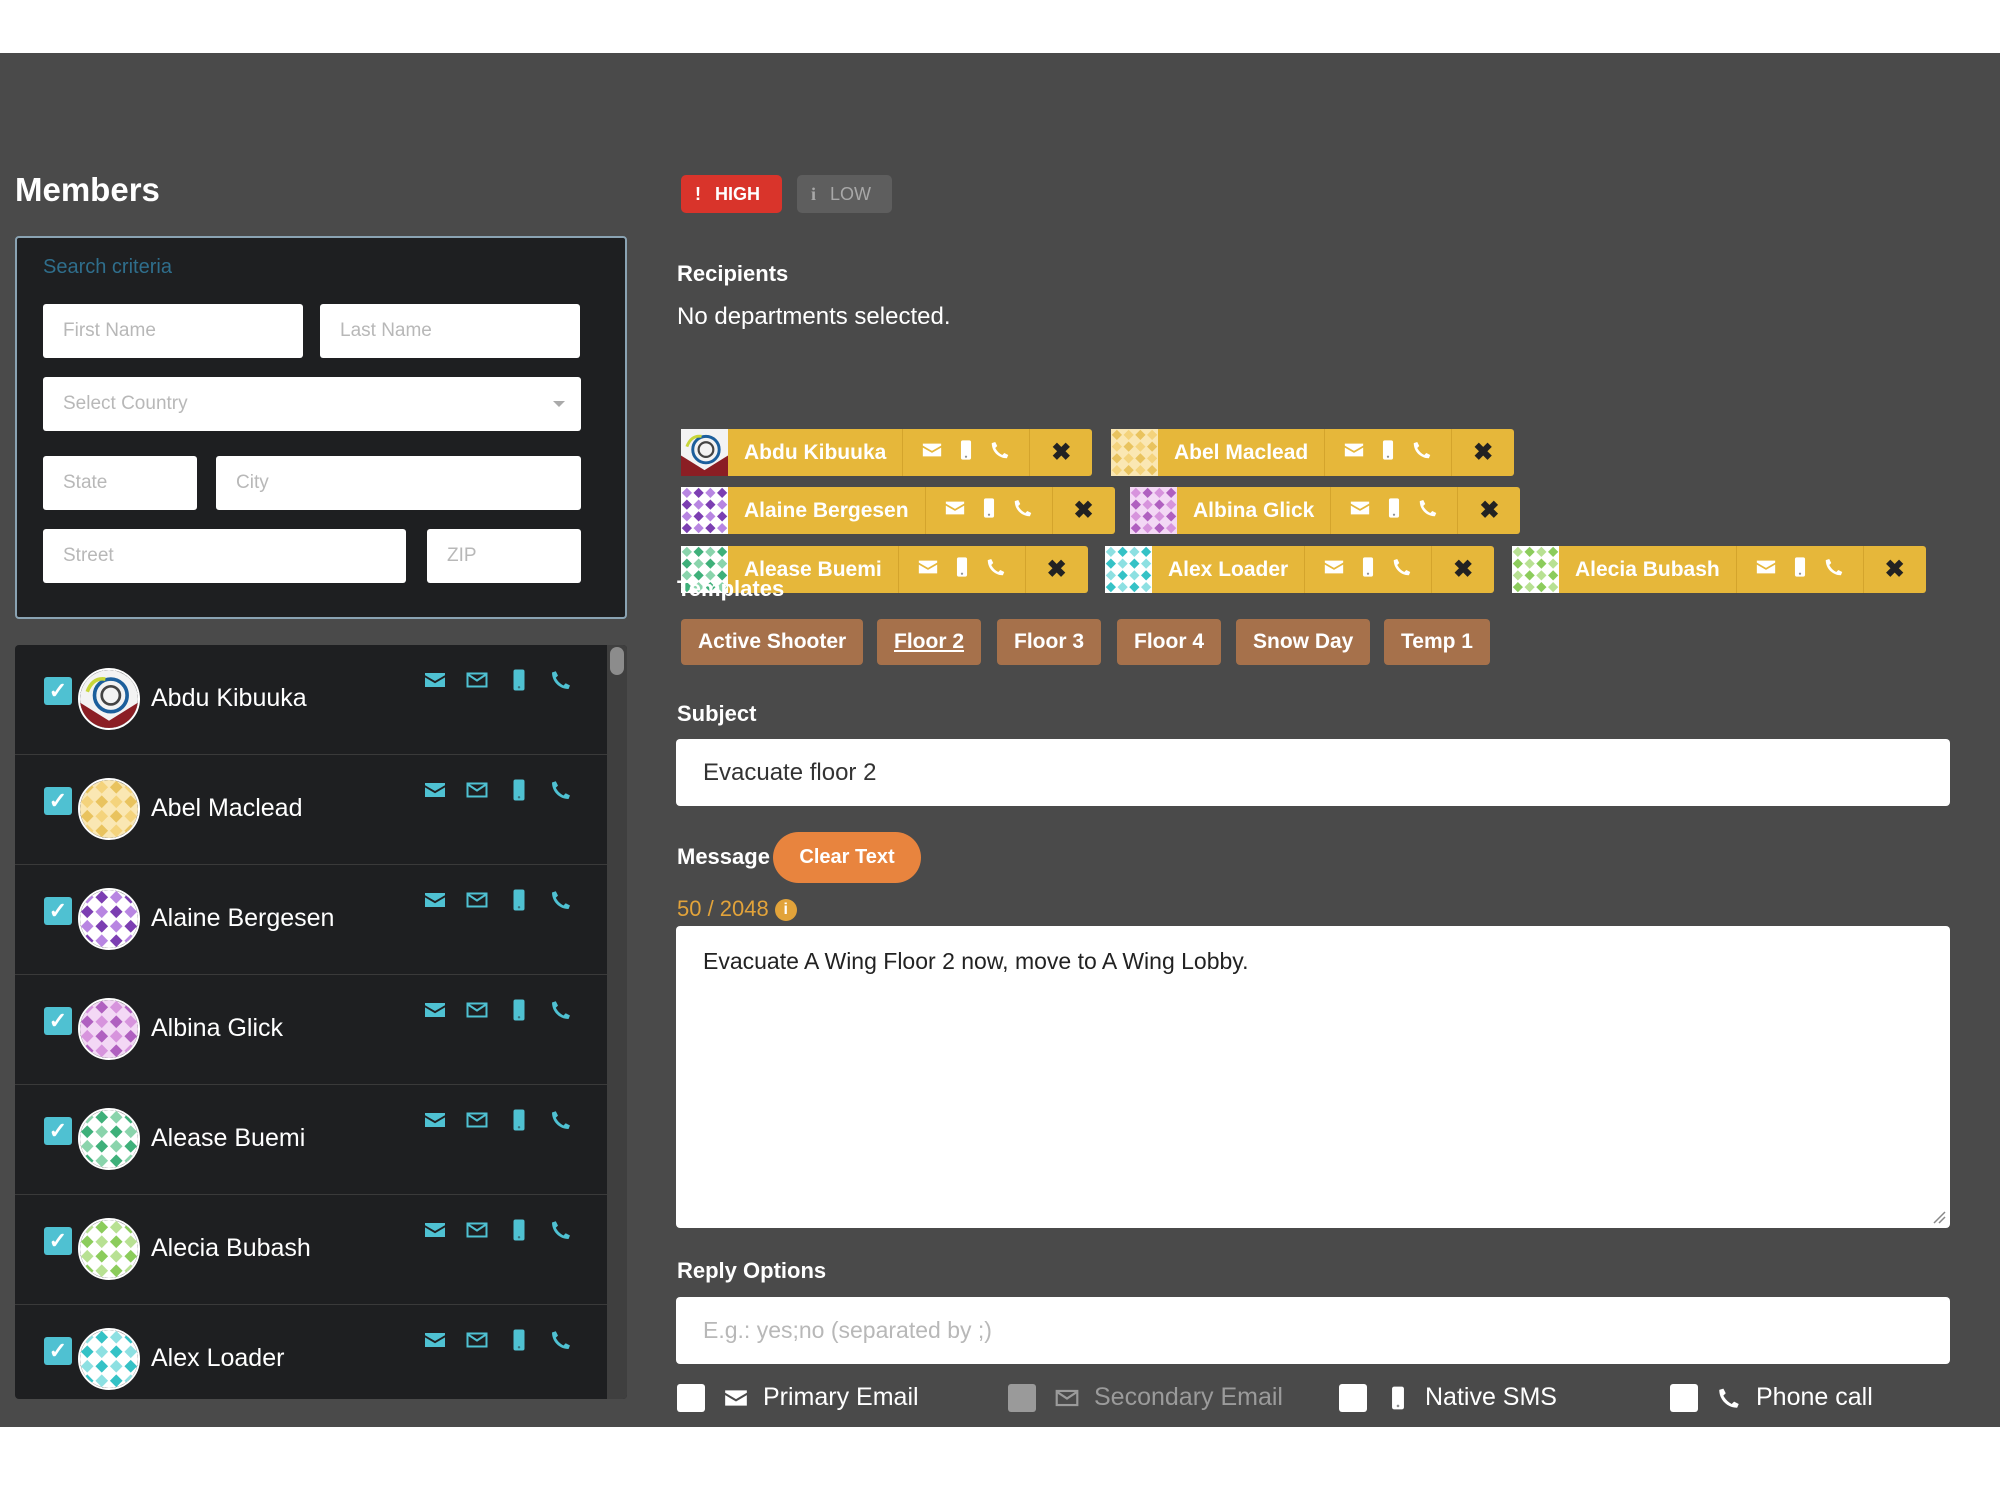  What do you see at coordinates (617, 1022) in the screenshot?
I see `members-scrollbar` at bounding box center [617, 1022].